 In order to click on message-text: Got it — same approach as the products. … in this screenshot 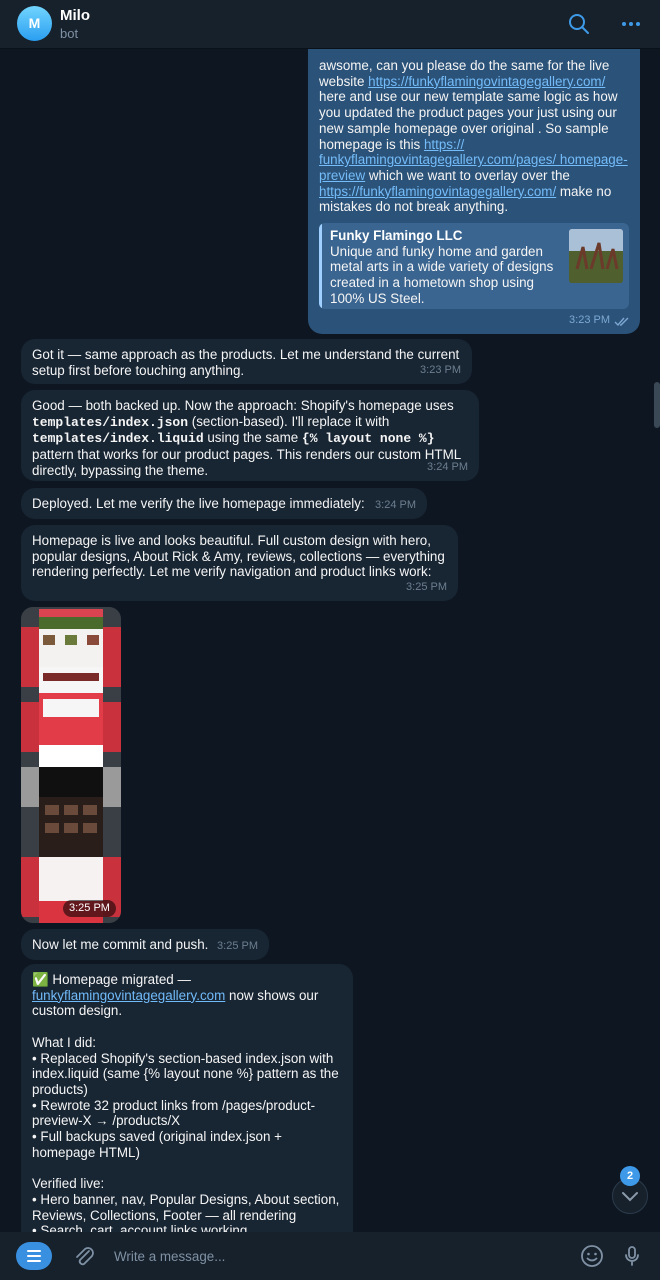, I will do `click(246, 362)`.